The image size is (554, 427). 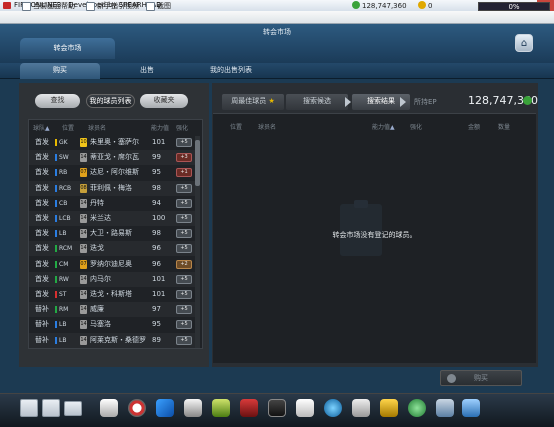 I want to click on home-button: ⌂, so click(x=524, y=43).